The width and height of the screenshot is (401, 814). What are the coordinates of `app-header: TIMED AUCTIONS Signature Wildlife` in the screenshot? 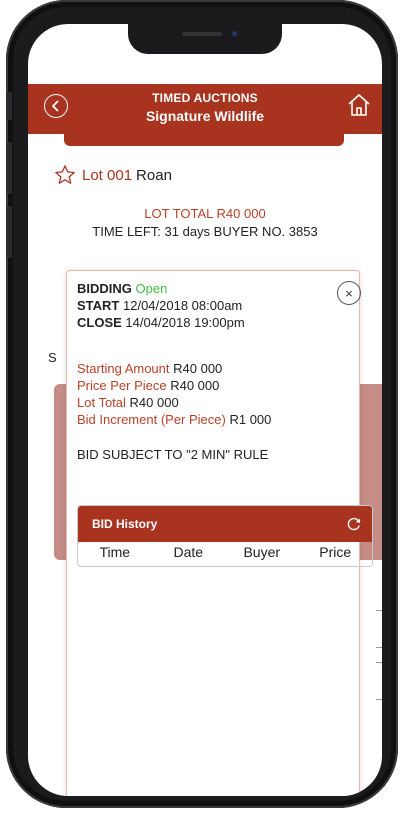 It's located at (205, 109).